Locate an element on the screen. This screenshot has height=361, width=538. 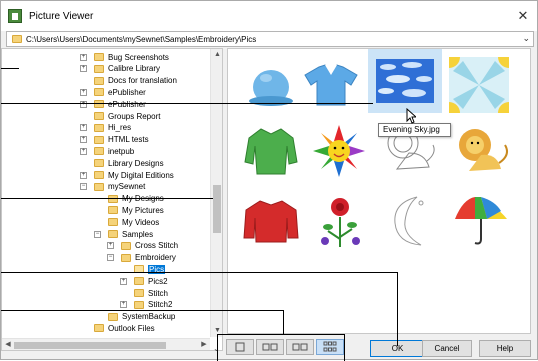
scroll-thumb is located at coordinates (217, 209).